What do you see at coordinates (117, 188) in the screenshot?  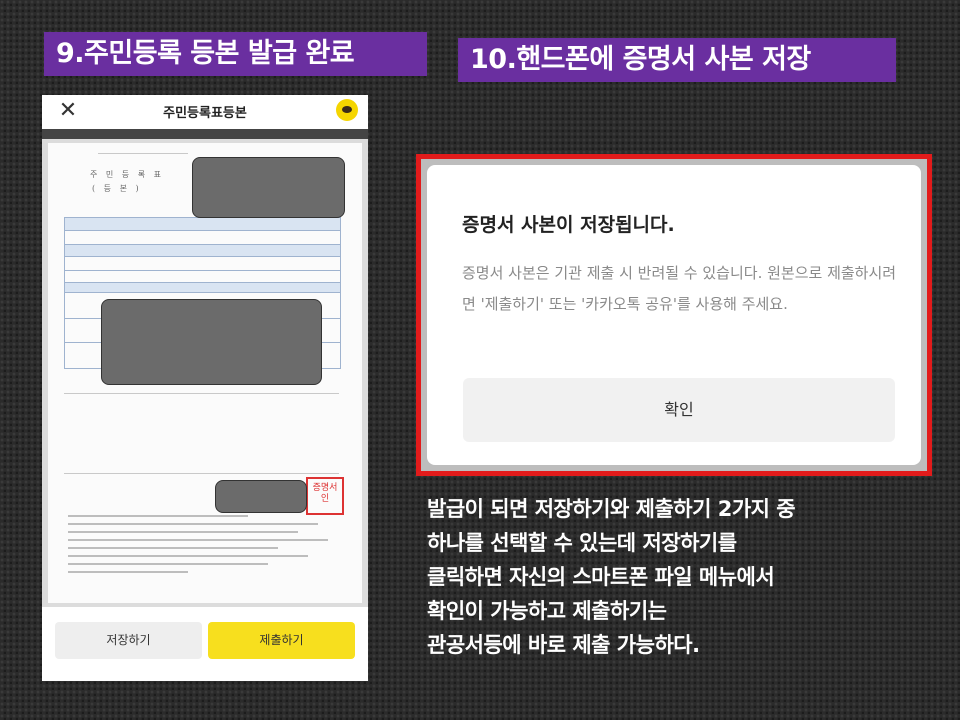 I see `document-subheading: ( 등 본 )` at bounding box center [117, 188].